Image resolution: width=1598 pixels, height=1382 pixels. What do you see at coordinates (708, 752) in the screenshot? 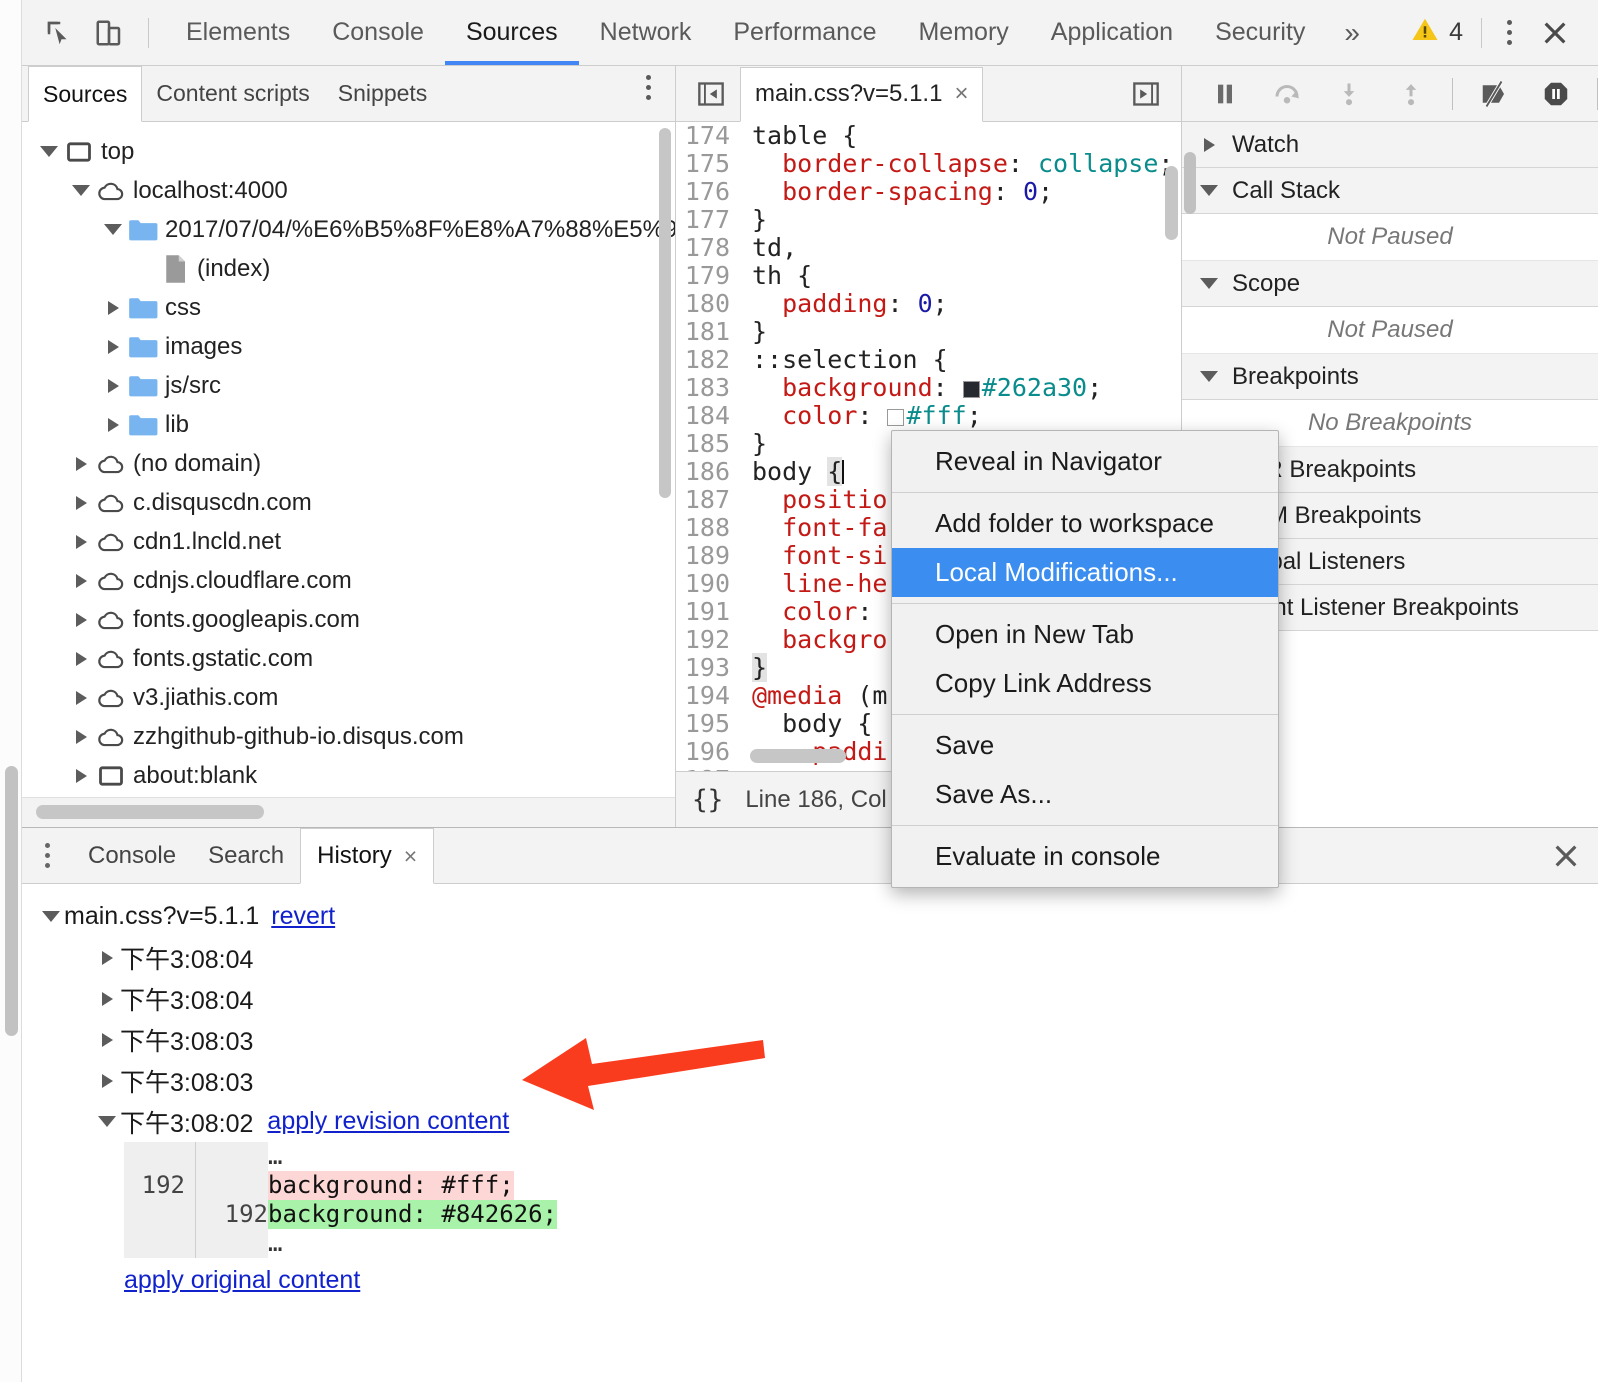
I see `line-number: 196` at bounding box center [708, 752].